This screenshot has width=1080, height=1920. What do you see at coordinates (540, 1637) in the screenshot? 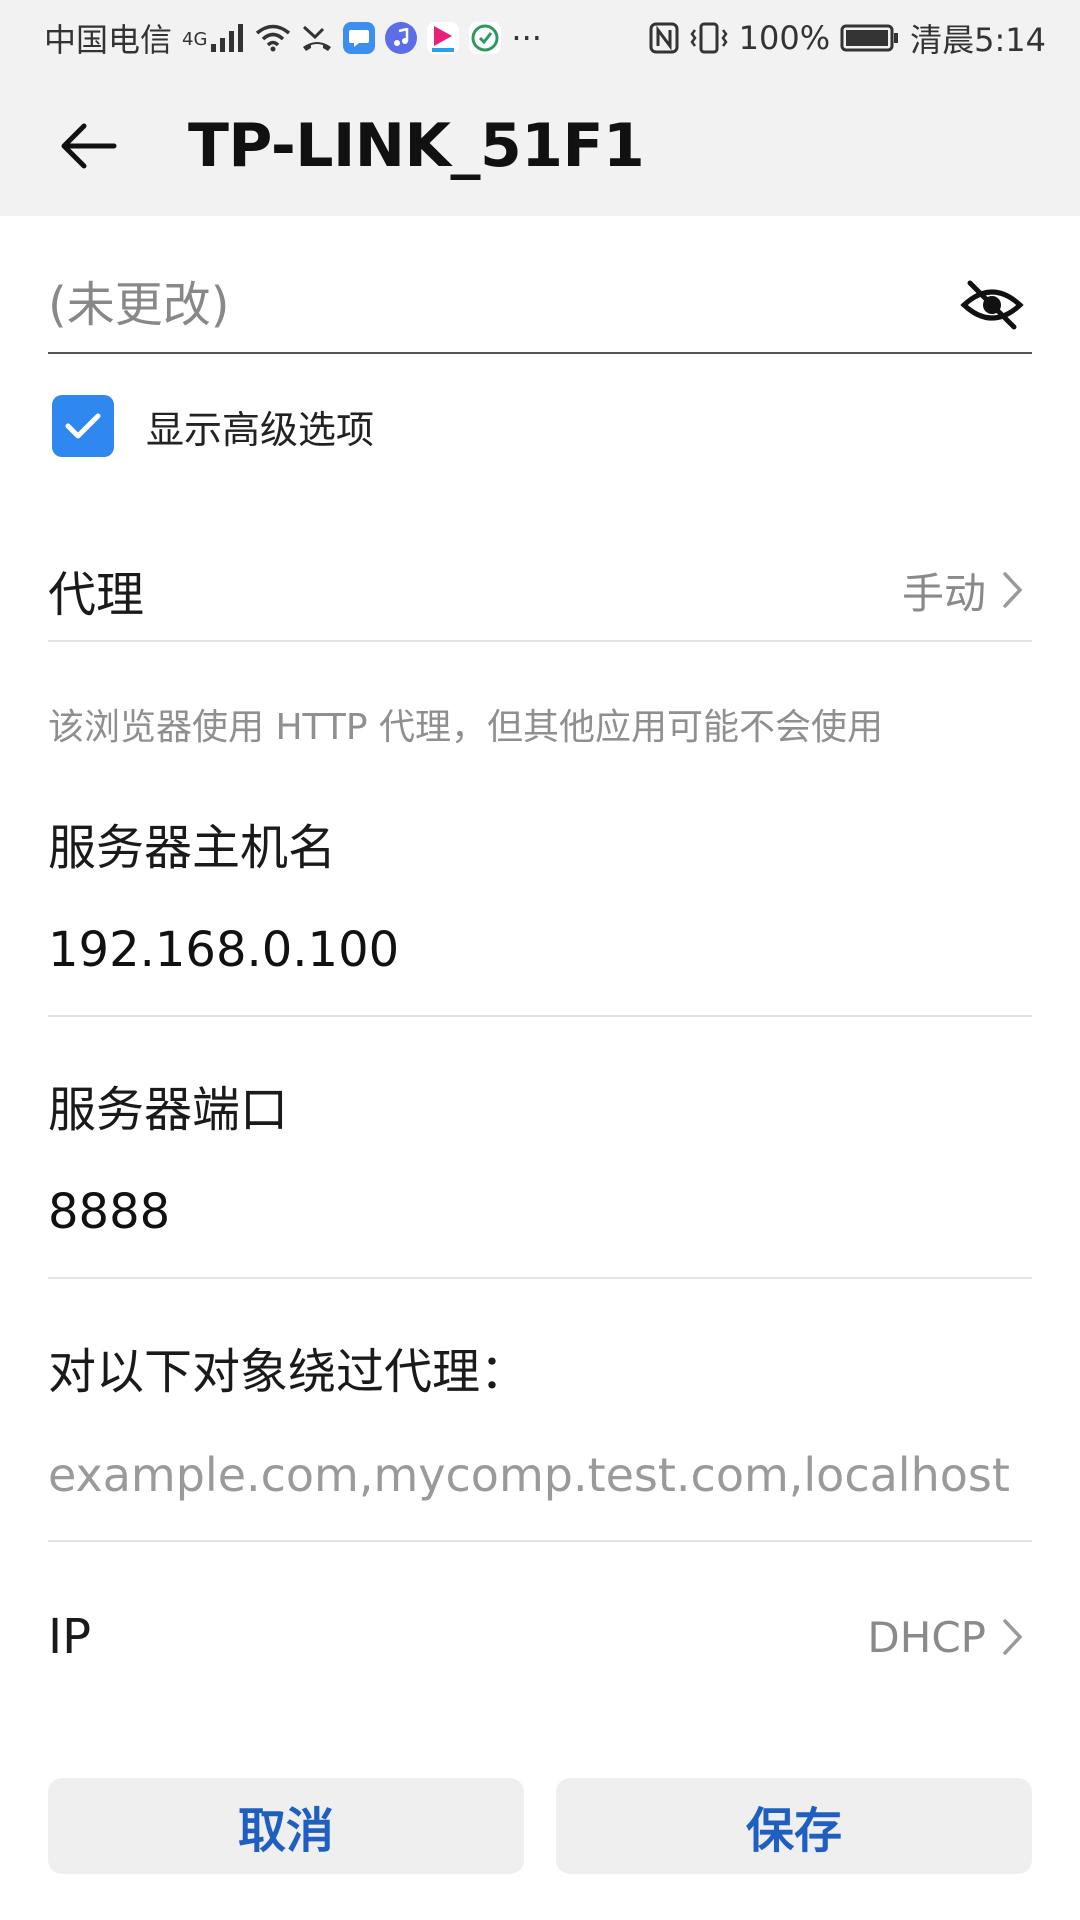
I see `ip-row: IP DHCP` at bounding box center [540, 1637].